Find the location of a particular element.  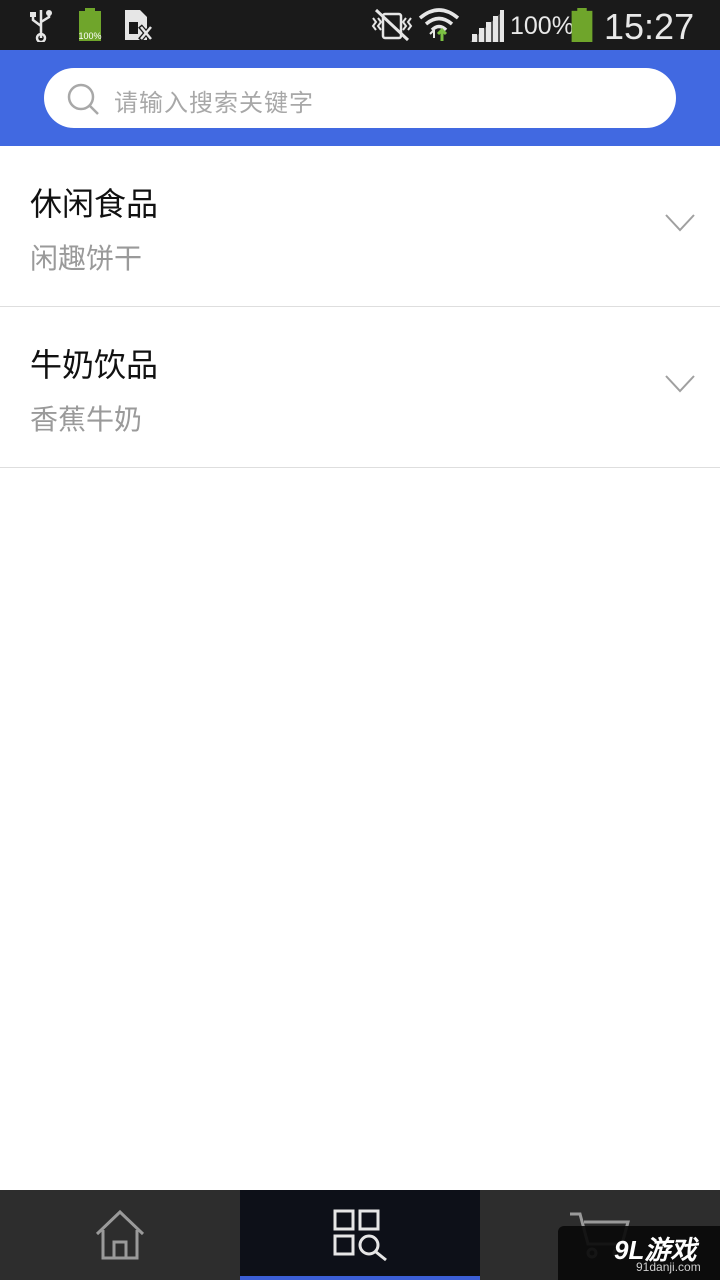

nav-tab-home is located at coordinates (120, 1235).